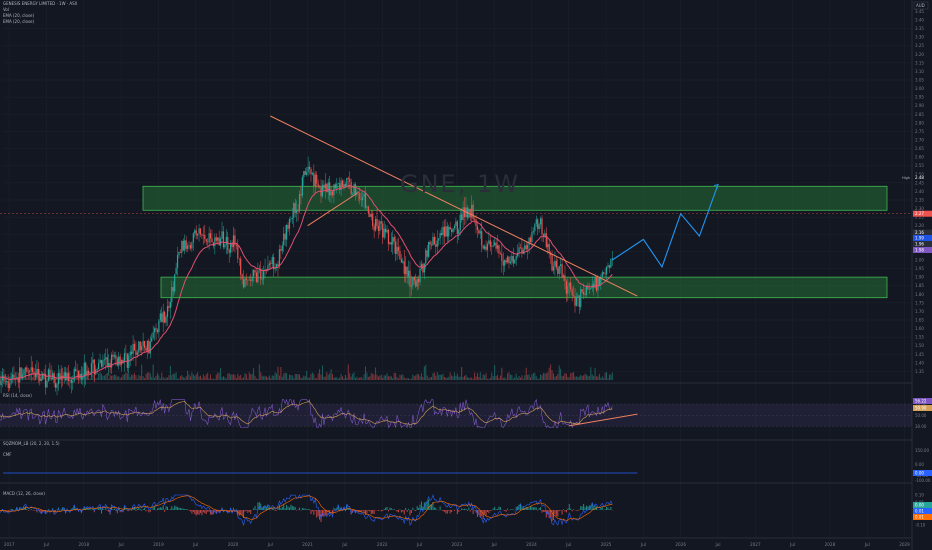 The height and width of the screenshot is (550, 932). What do you see at coordinates (922, 450) in the screenshot?
I see `cmf-tick-label: 150.00` at bounding box center [922, 450].